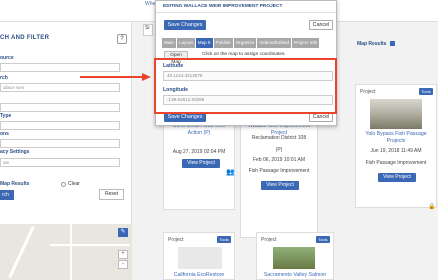  I want to click on group-icon: 👥, so click(230, 172).